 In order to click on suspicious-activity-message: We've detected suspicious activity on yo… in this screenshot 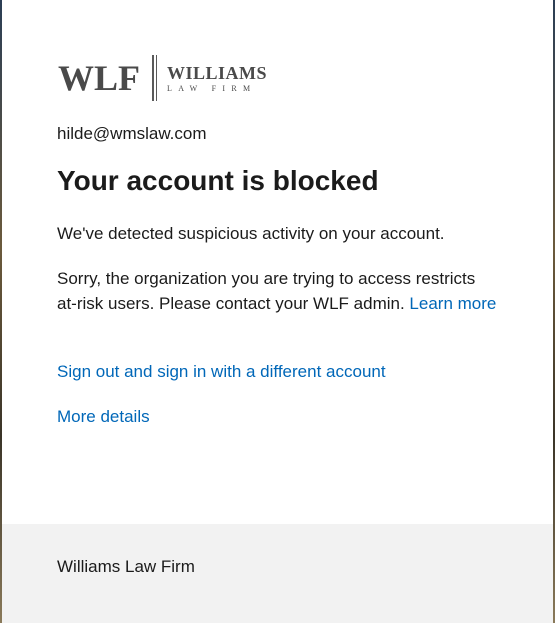, I will do `click(251, 233)`.